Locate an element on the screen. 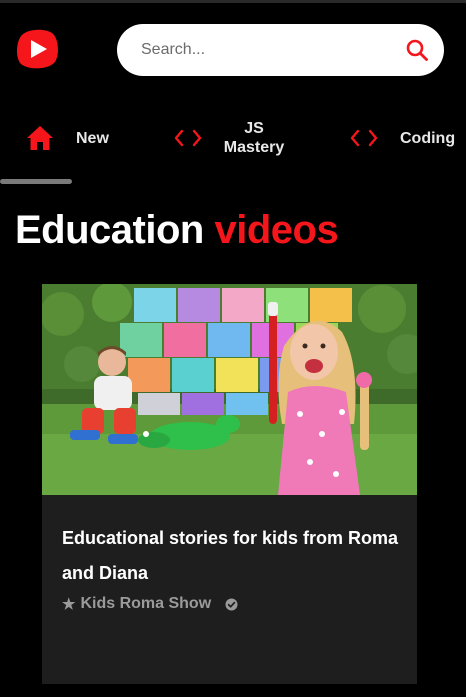  category-new: New is located at coordinates (67, 138).